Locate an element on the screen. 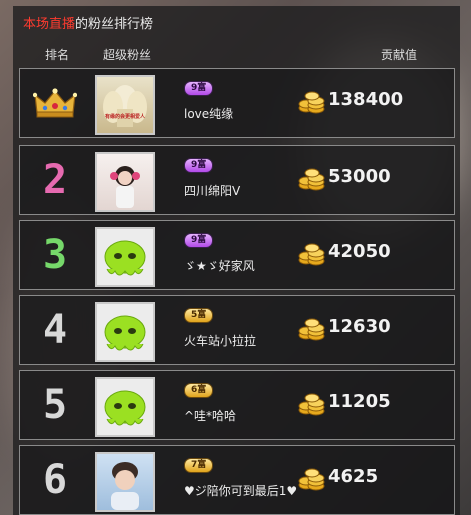 This screenshot has width=471, height=515. fan-name: 四川绵阳V is located at coordinates (212, 190).